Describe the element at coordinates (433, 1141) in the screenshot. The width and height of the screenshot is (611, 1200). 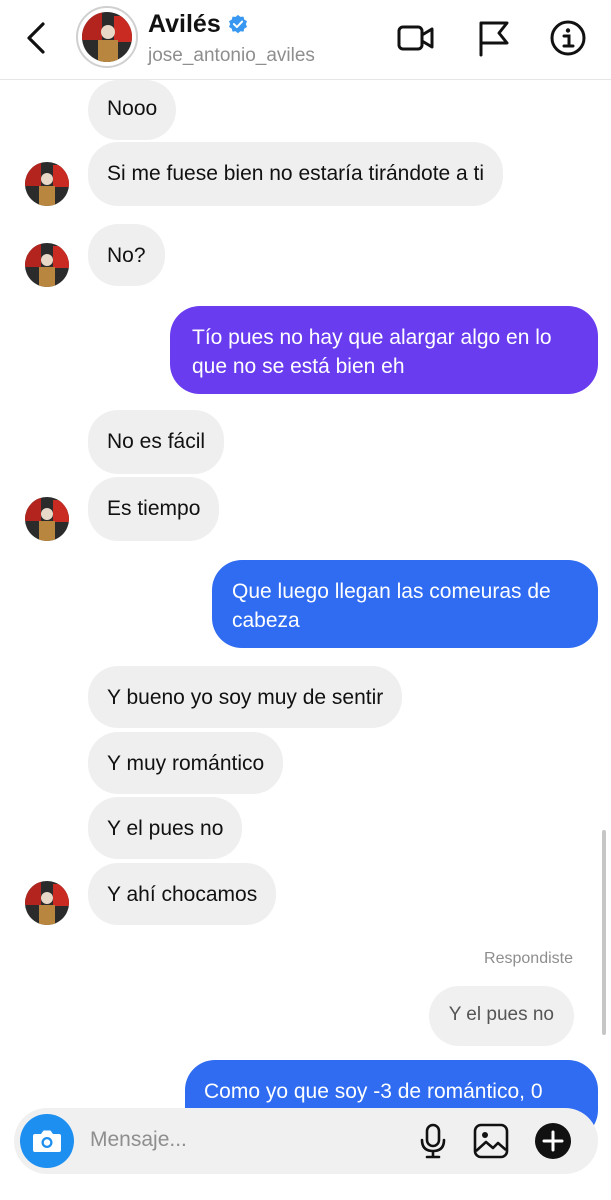
I see `microphone-icon` at that location.